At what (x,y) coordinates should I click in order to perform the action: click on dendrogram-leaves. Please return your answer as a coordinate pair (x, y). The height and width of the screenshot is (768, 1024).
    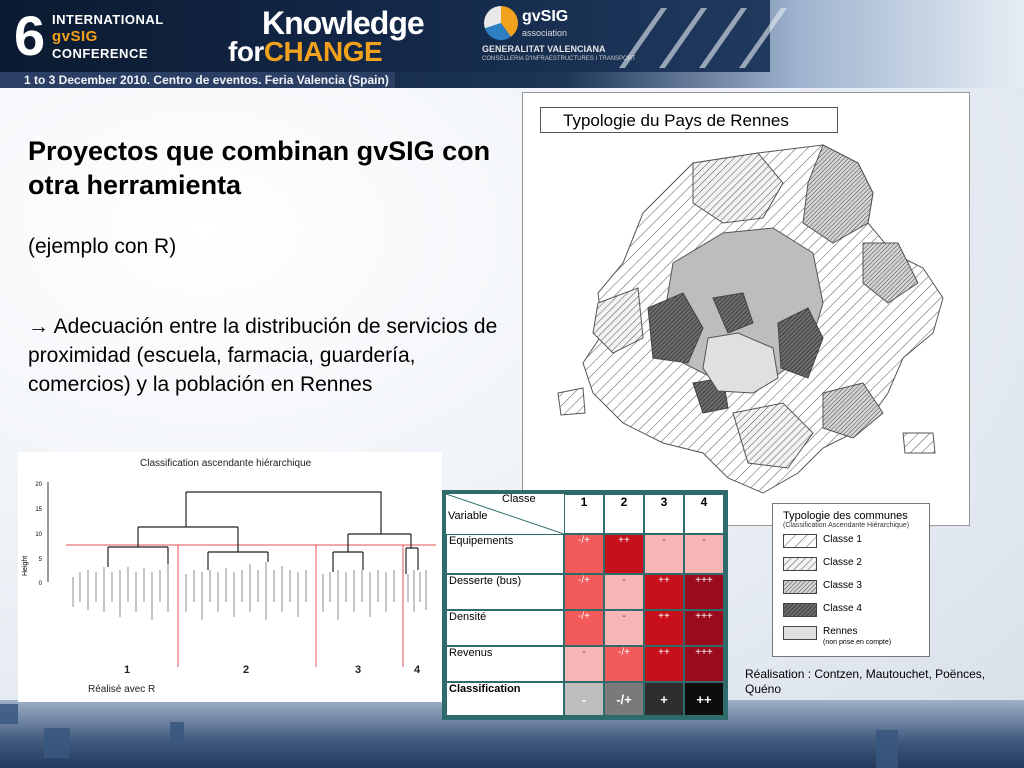
    Looking at the image, I should click on (249, 591).